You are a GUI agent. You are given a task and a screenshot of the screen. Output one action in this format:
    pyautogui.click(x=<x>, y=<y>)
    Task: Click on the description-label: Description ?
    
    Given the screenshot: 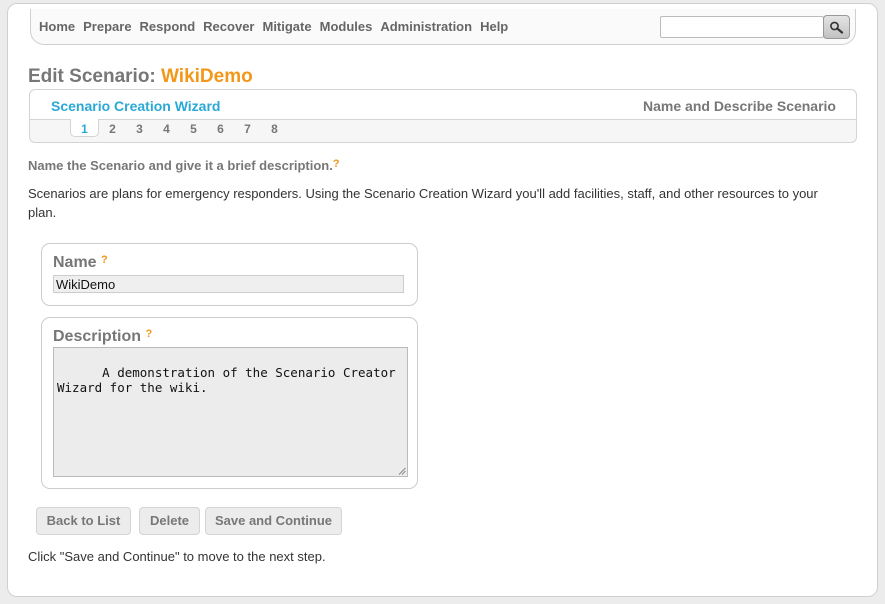 What is the action you would take?
    pyautogui.click(x=102, y=337)
    